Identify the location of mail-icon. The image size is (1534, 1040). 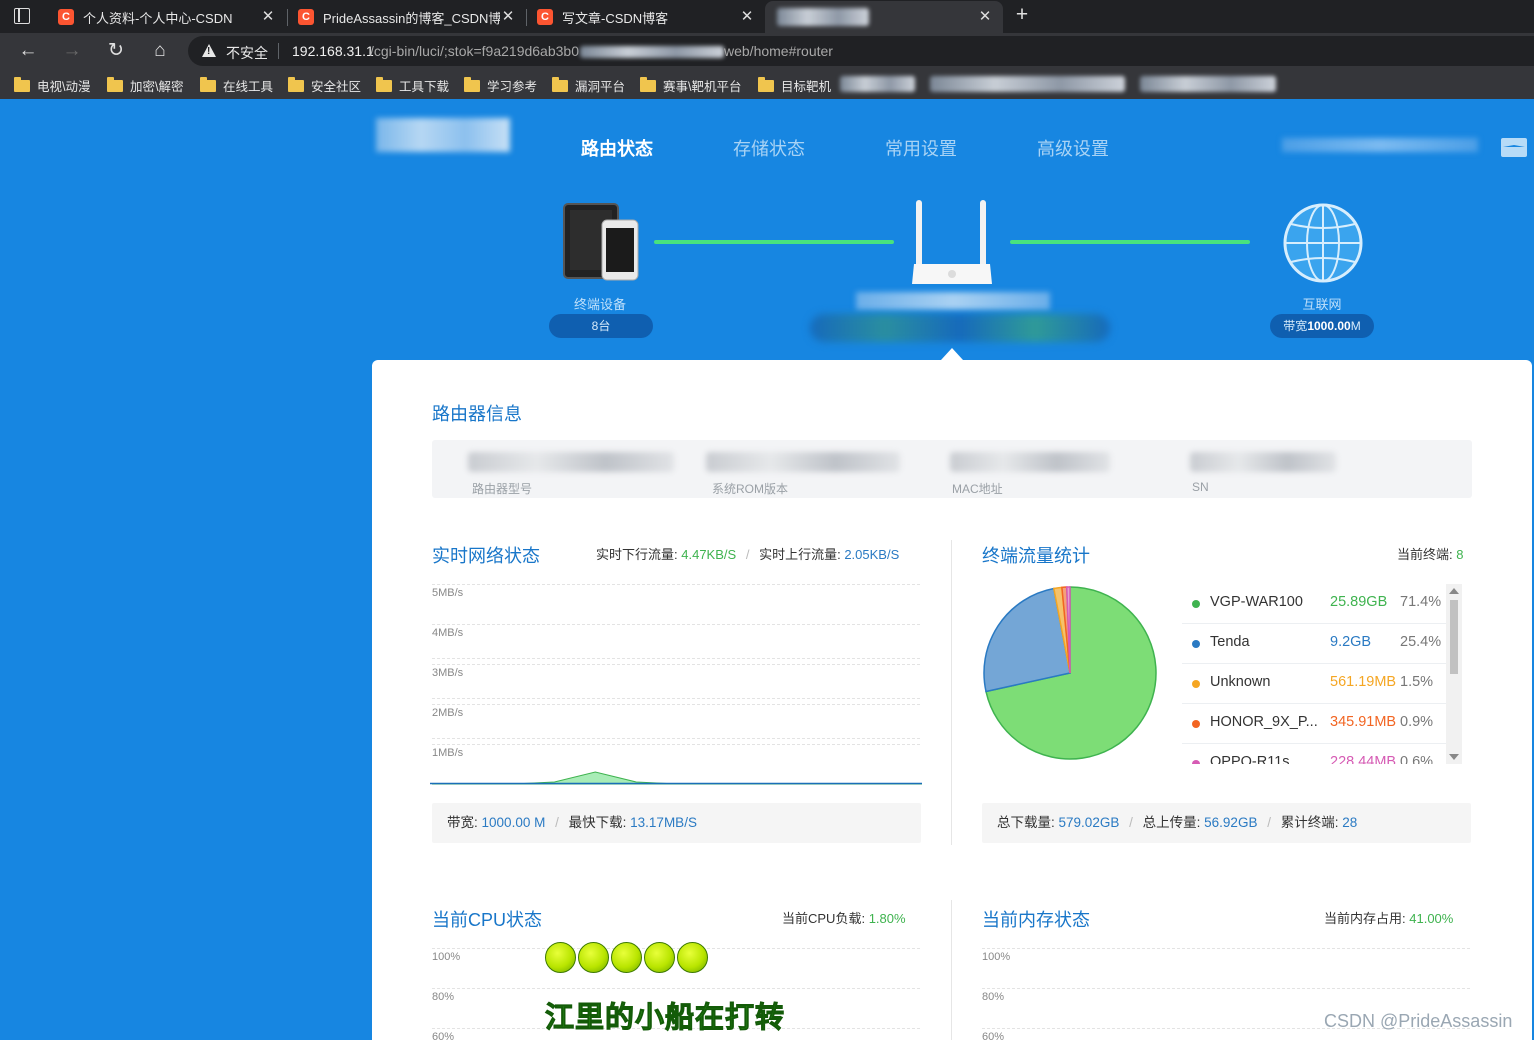
(1514, 147).